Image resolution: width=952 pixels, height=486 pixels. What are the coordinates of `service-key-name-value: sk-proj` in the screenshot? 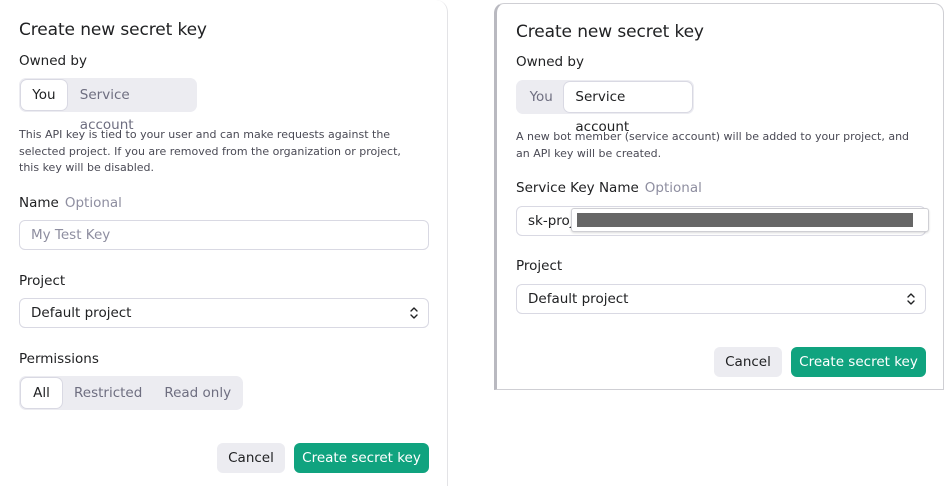 It's located at (551, 221).